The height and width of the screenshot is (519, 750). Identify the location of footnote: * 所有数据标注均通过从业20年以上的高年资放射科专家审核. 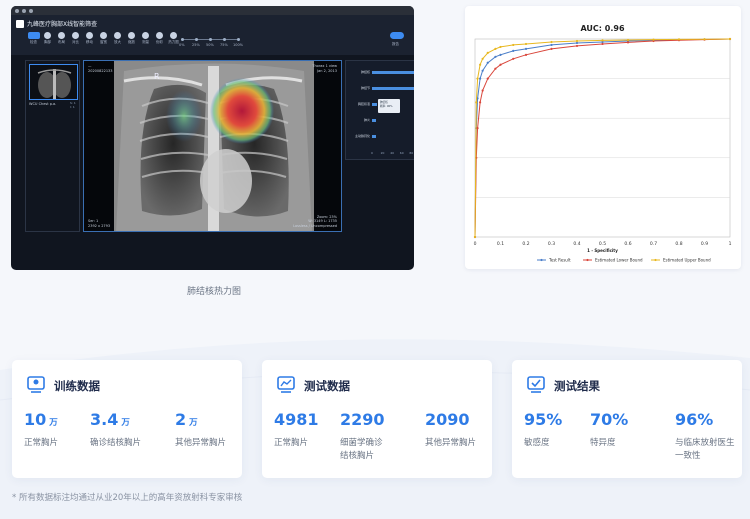
(127, 498).